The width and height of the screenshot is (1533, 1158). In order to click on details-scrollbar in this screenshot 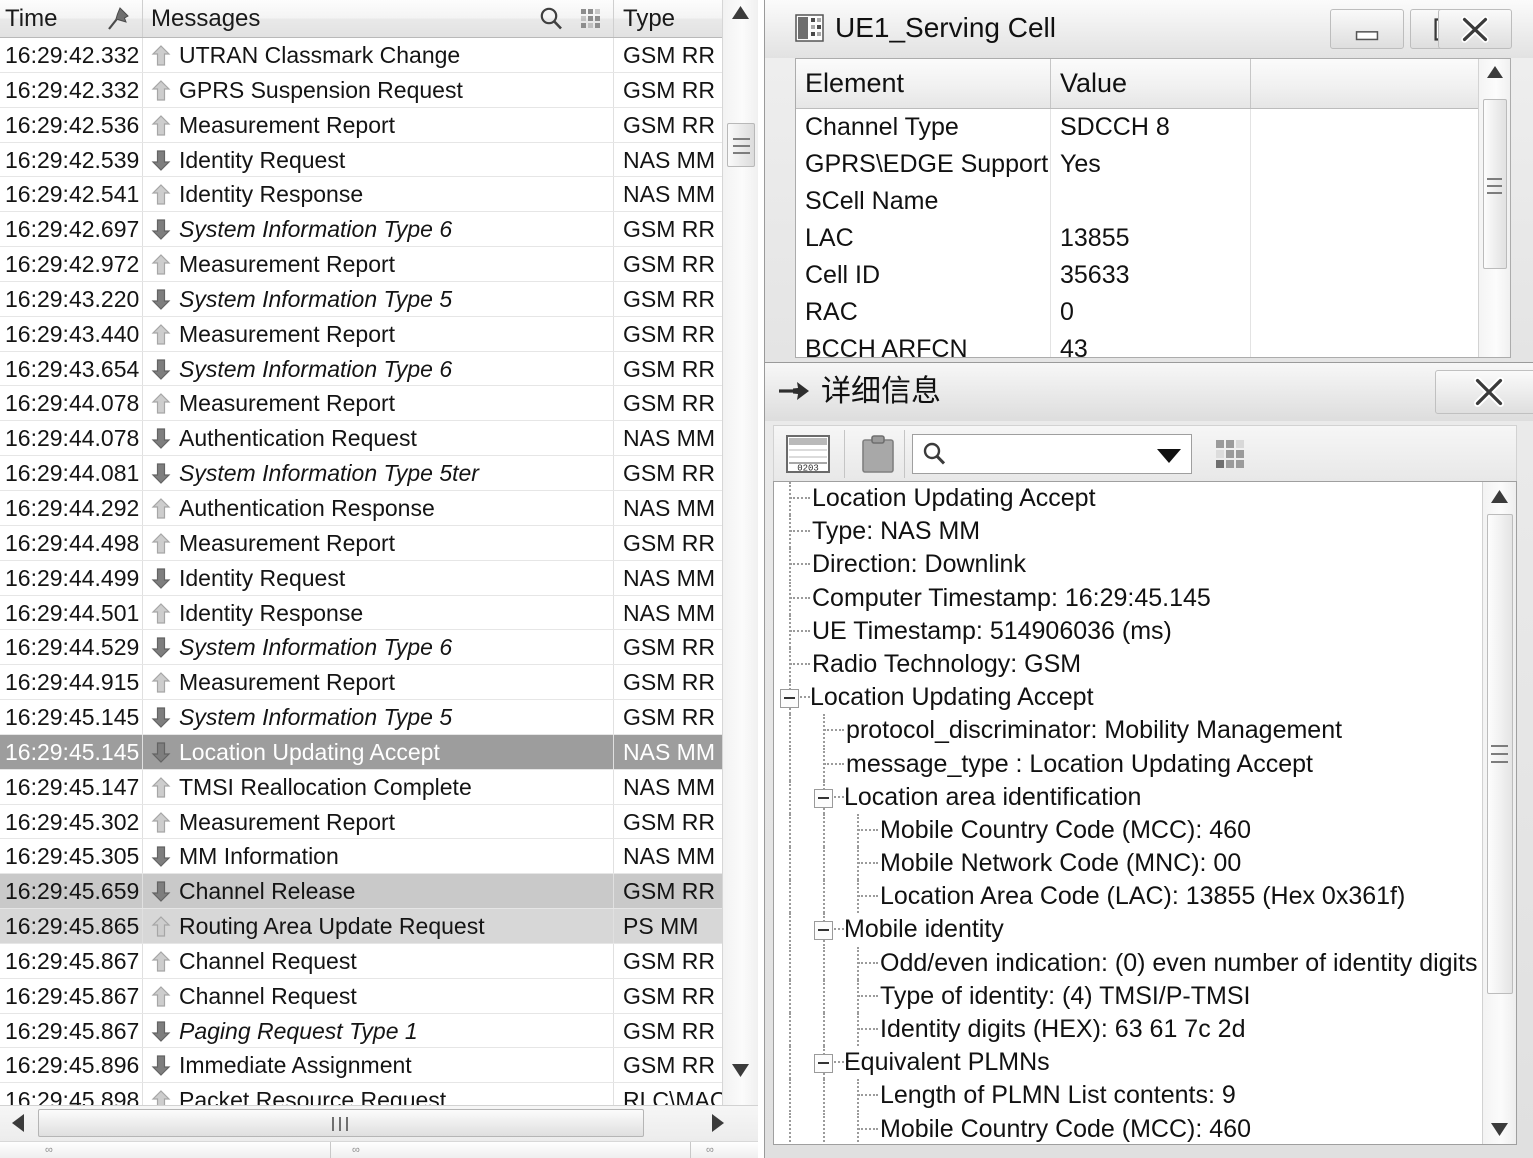, I will do `click(1499, 813)`.